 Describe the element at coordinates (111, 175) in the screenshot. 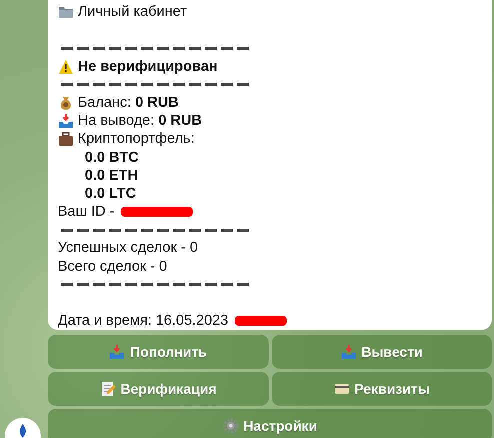

I see `crypto-balance: 0.0 ETH` at that location.